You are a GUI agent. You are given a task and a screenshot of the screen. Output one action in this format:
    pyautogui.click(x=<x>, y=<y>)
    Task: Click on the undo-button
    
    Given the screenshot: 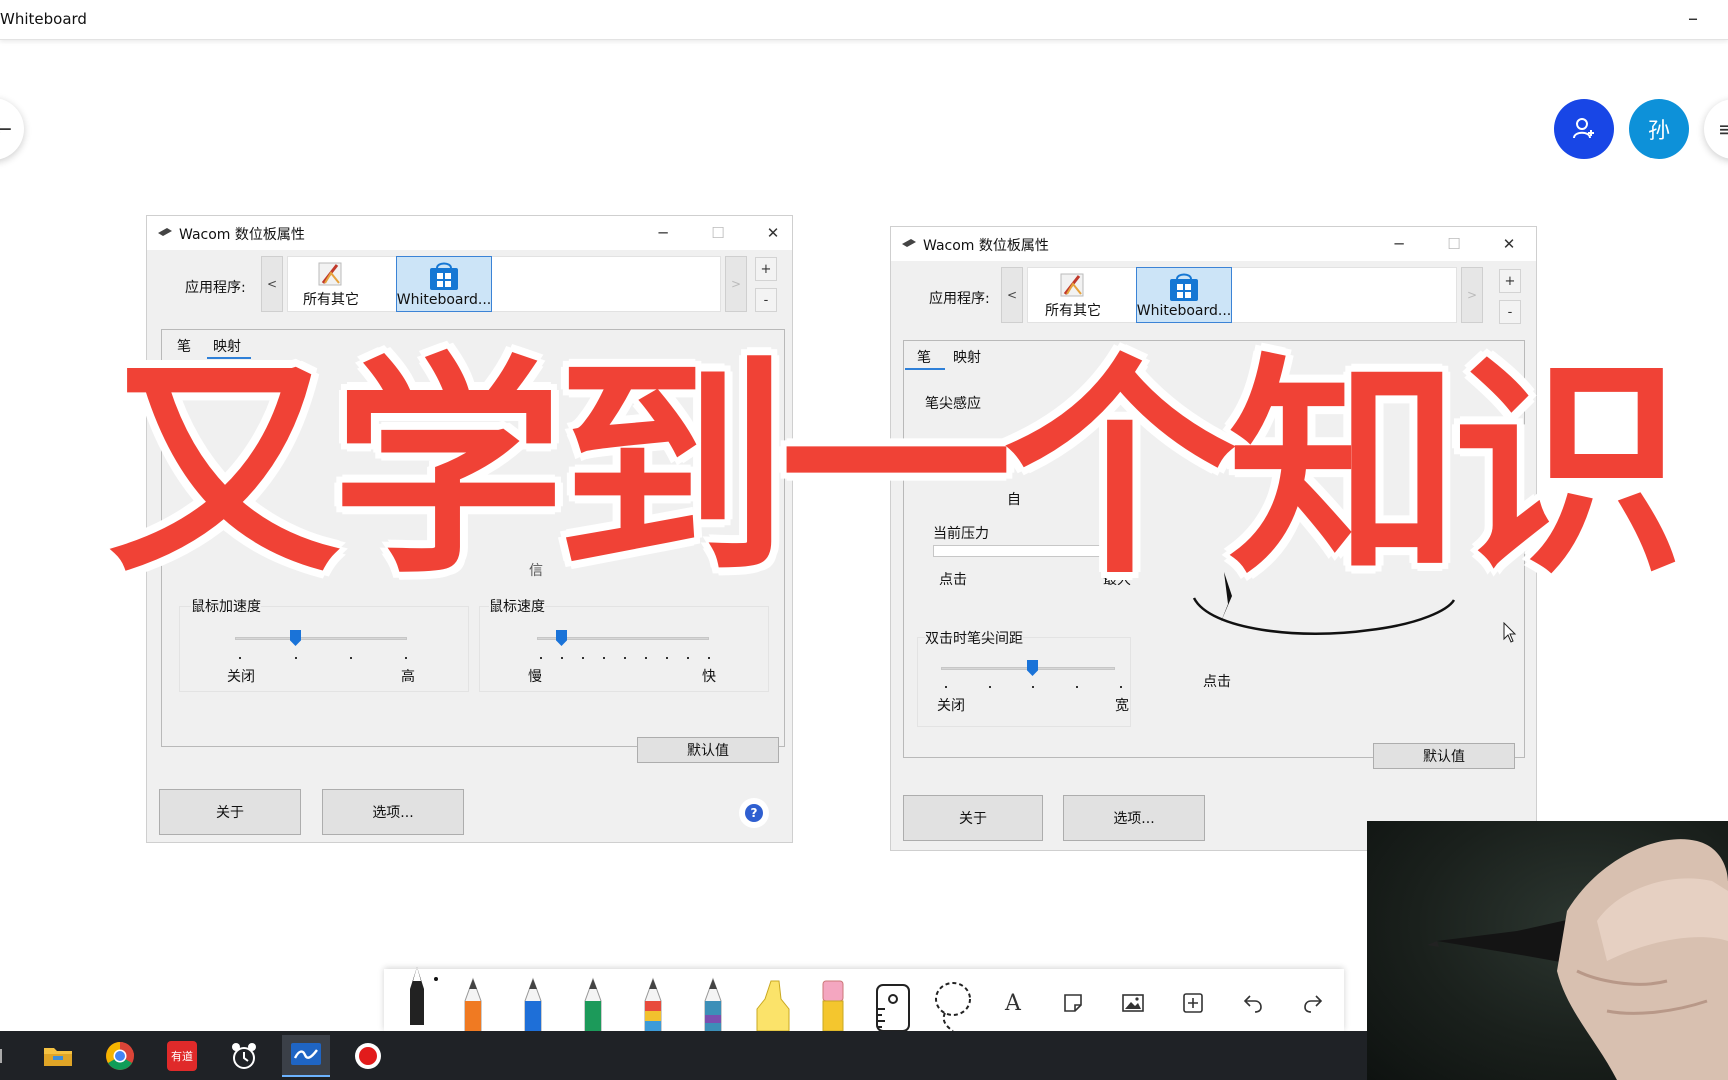 What is the action you would take?
    pyautogui.click(x=1253, y=1003)
    